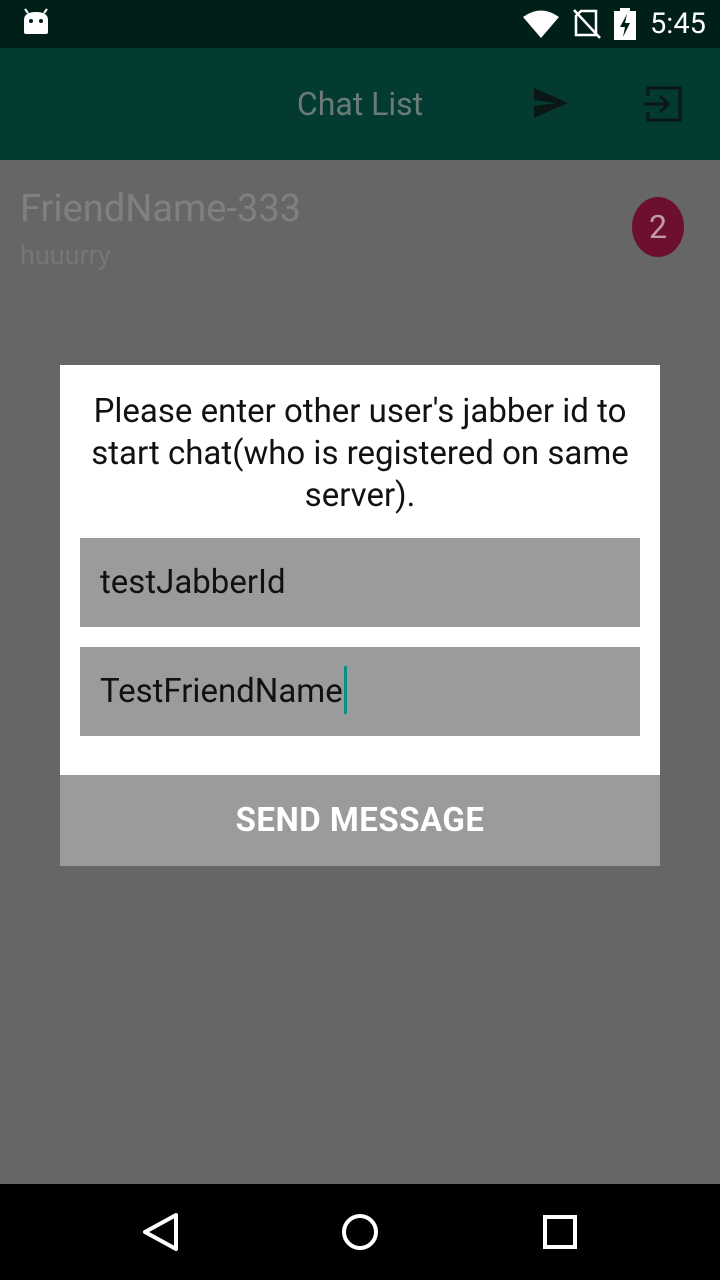 The width and height of the screenshot is (720, 1280). What do you see at coordinates (65, 255) in the screenshot?
I see `last-message-preview: huuurry` at bounding box center [65, 255].